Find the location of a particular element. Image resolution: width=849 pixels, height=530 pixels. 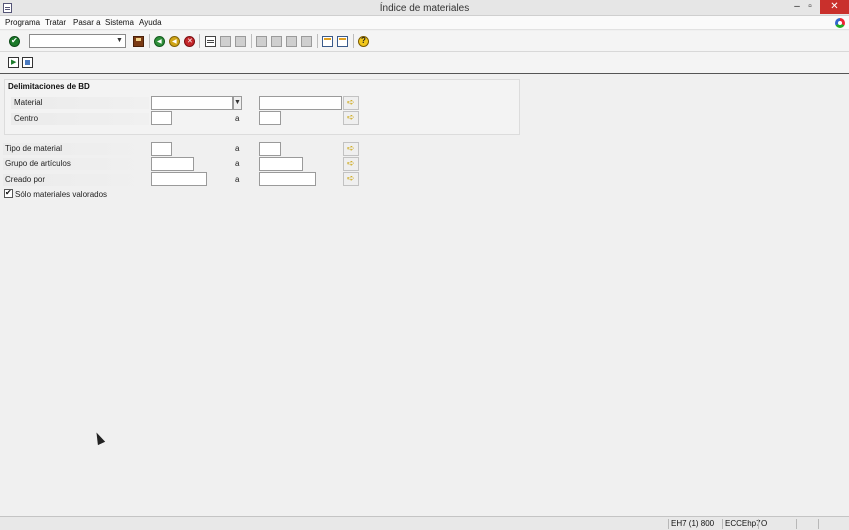

creado-por-to-input is located at coordinates (287, 179).